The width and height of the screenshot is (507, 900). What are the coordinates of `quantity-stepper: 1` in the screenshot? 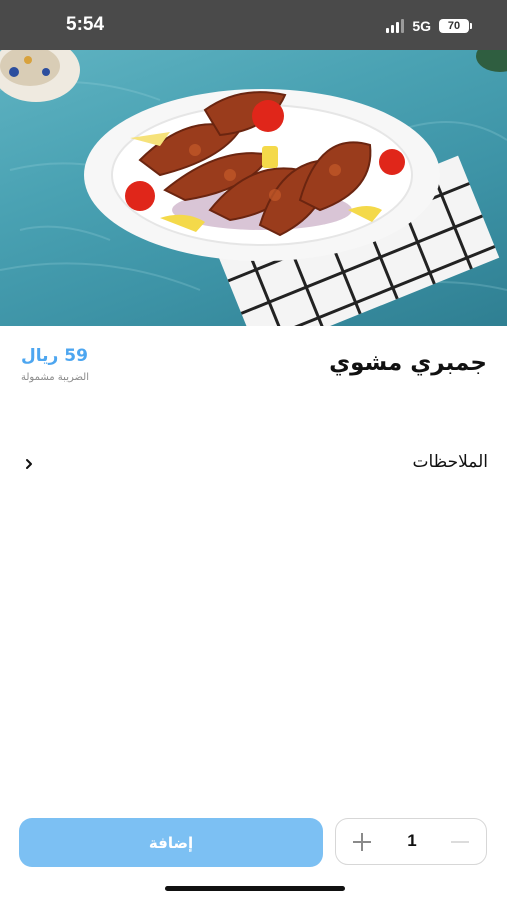 It's located at (411, 841).